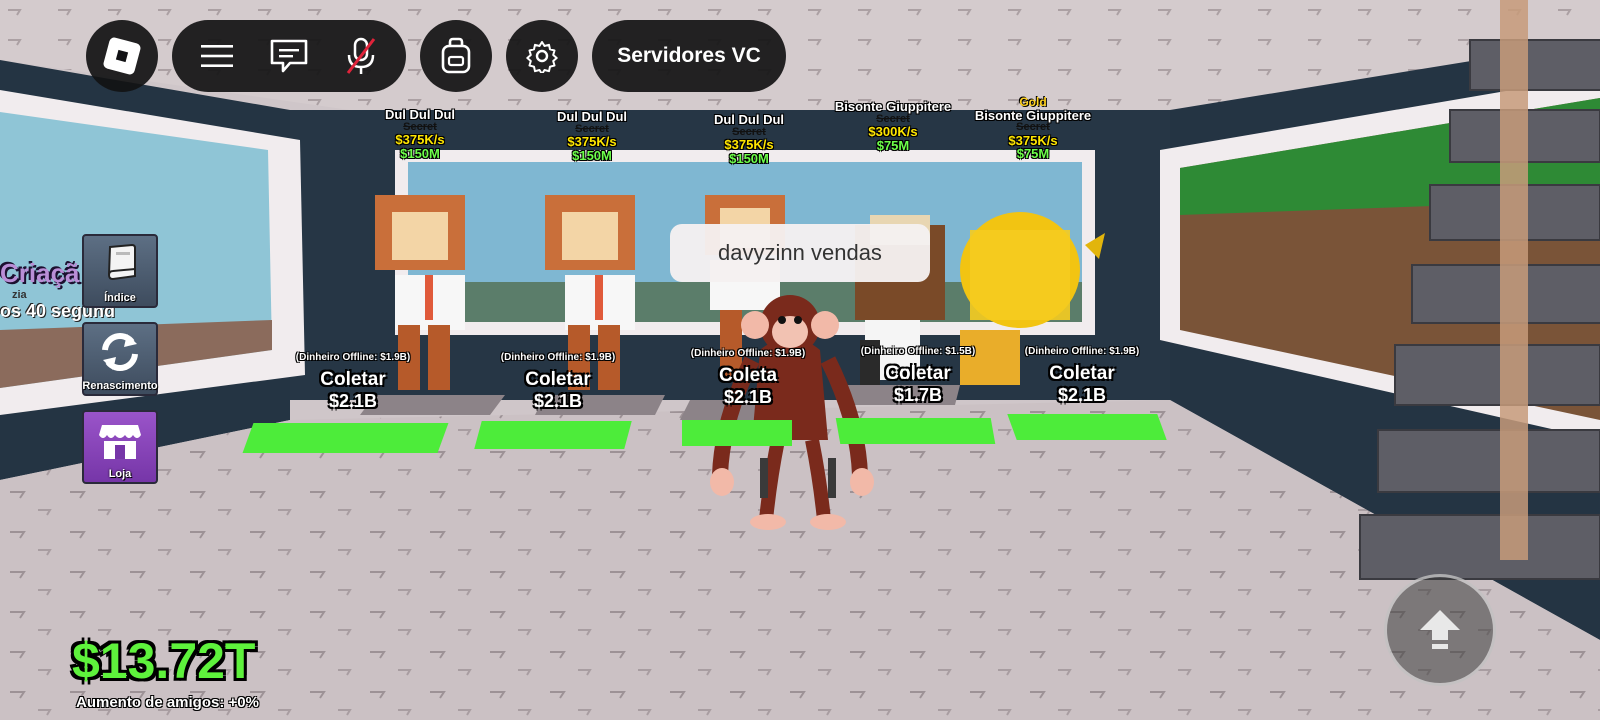 Image resolution: width=1600 pixels, height=720 pixels. I want to click on offline-money: (Dinheiro Offline: $1.5B), so click(918, 351).